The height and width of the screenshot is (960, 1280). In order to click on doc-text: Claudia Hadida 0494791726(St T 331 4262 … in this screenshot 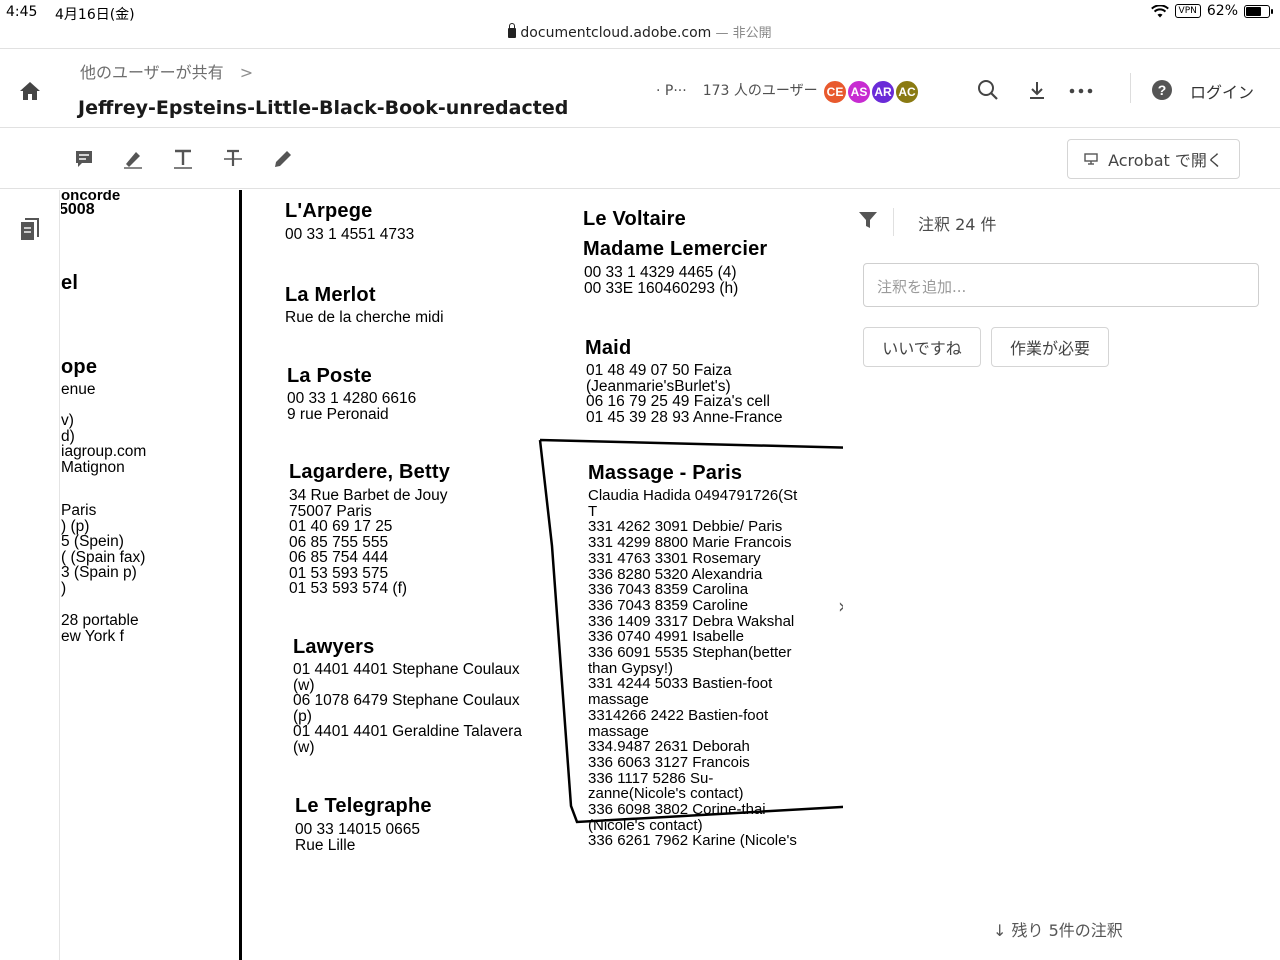, I will do `click(693, 668)`.